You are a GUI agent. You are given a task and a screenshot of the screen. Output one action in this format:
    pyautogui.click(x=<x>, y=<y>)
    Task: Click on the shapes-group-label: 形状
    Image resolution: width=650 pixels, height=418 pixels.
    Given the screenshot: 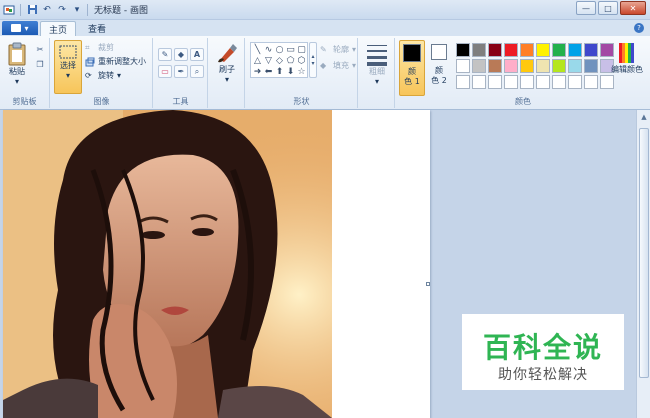 What is the action you would take?
    pyautogui.click(x=301, y=101)
    